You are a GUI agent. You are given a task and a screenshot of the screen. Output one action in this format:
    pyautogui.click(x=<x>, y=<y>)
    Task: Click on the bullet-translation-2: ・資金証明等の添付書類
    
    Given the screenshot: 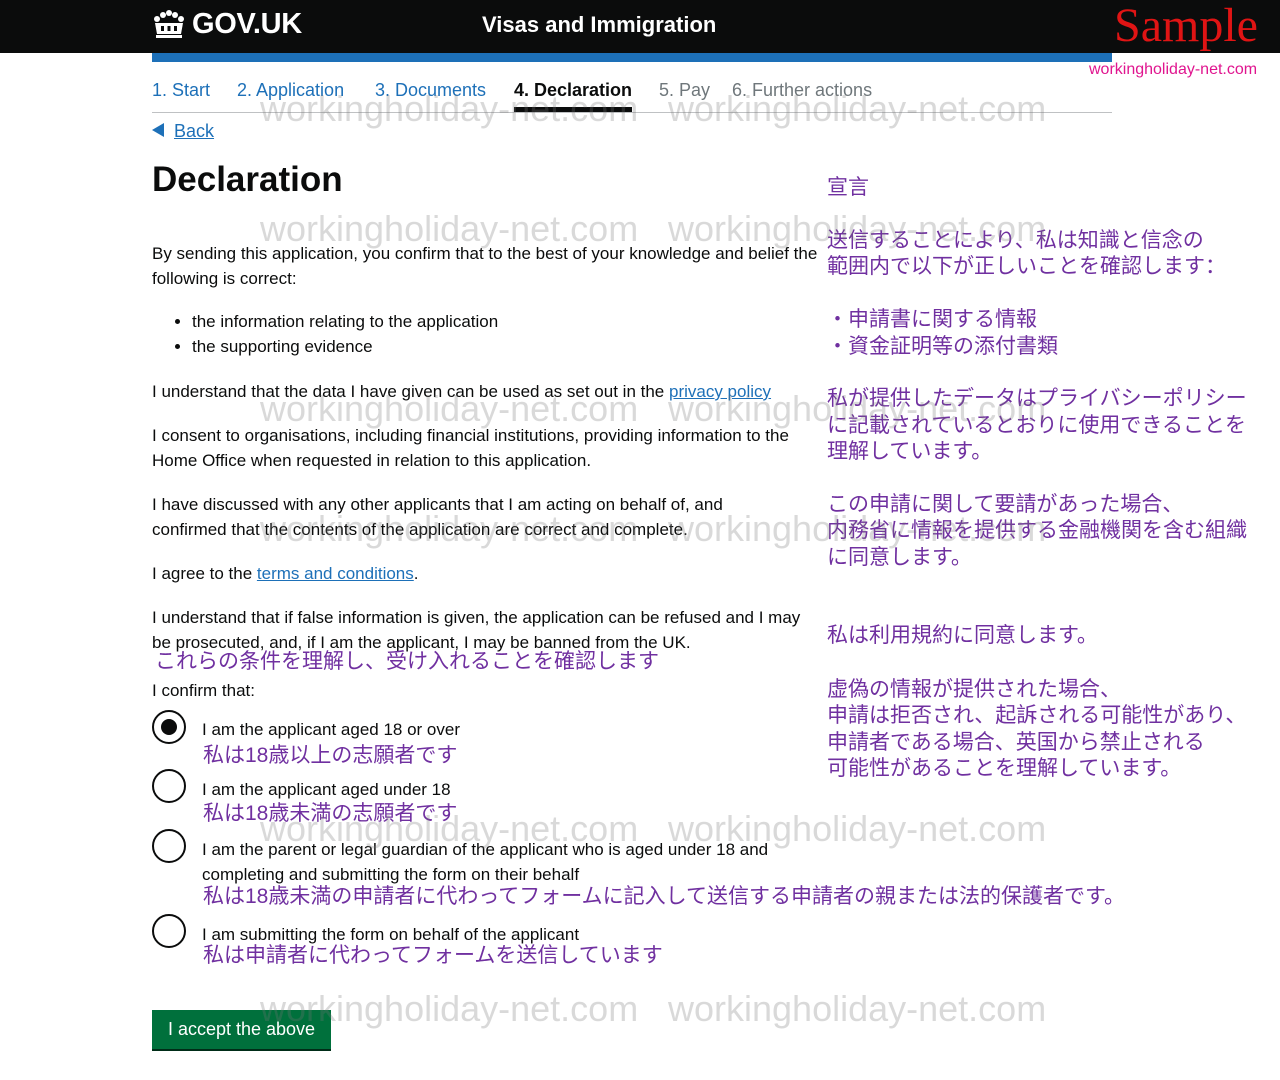 What is the action you would take?
    pyautogui.click(x=942, y=346)
    